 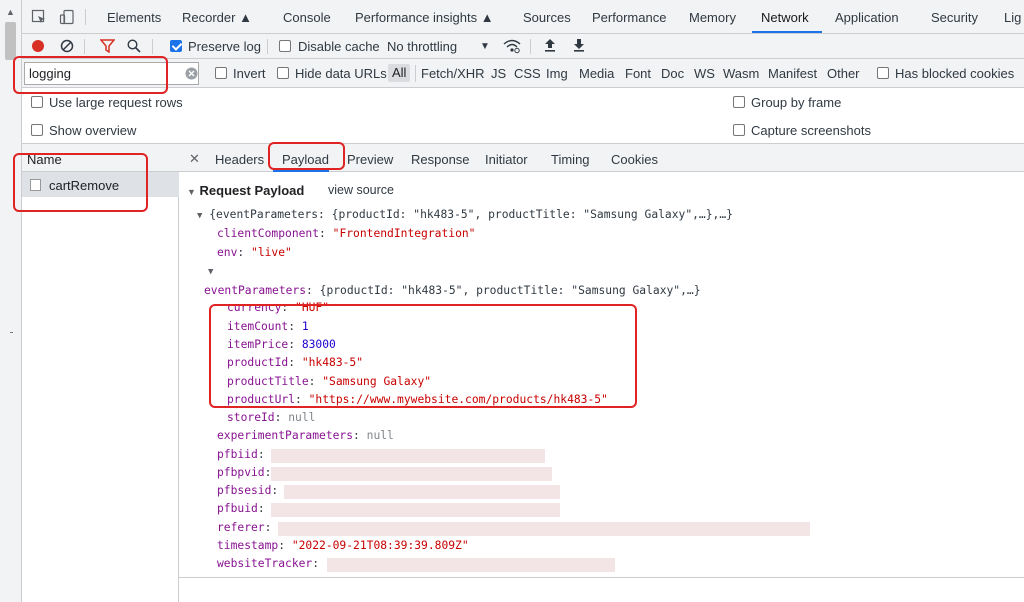 I want to click on disable-cache-checkbox, so click(x=285, y=46).